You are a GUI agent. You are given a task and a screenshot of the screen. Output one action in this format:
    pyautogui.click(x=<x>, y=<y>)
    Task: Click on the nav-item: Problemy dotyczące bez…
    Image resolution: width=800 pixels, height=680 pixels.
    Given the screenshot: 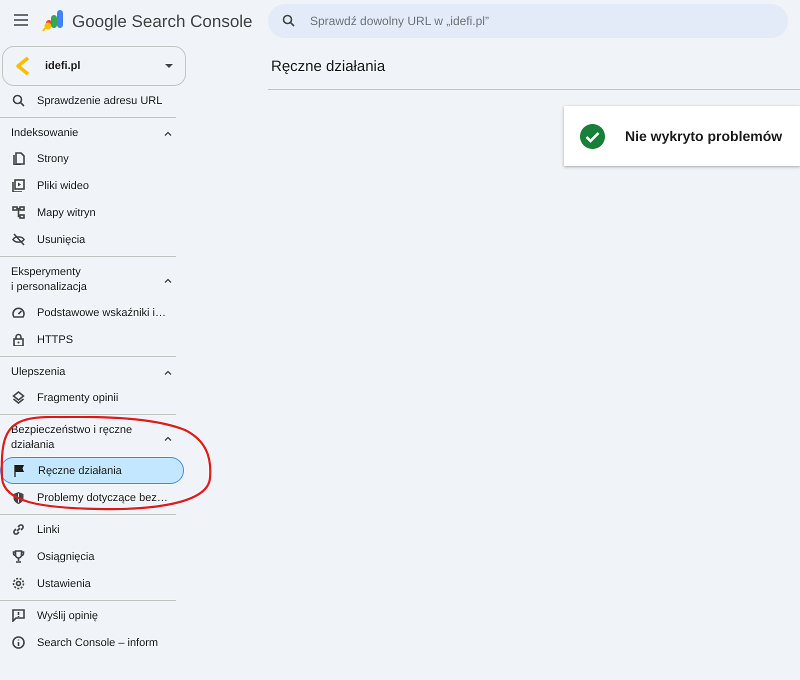 What is the action you would take?
    pyautogui.click(x=92, y=497)
    